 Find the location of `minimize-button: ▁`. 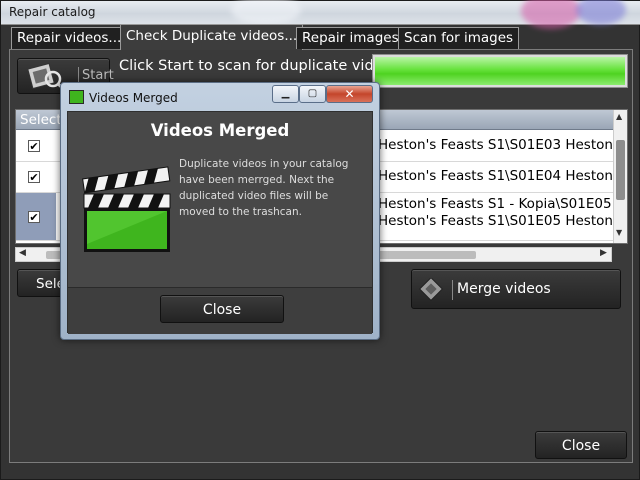

minimize-button: ▁ is located at coordinates (285, 94).